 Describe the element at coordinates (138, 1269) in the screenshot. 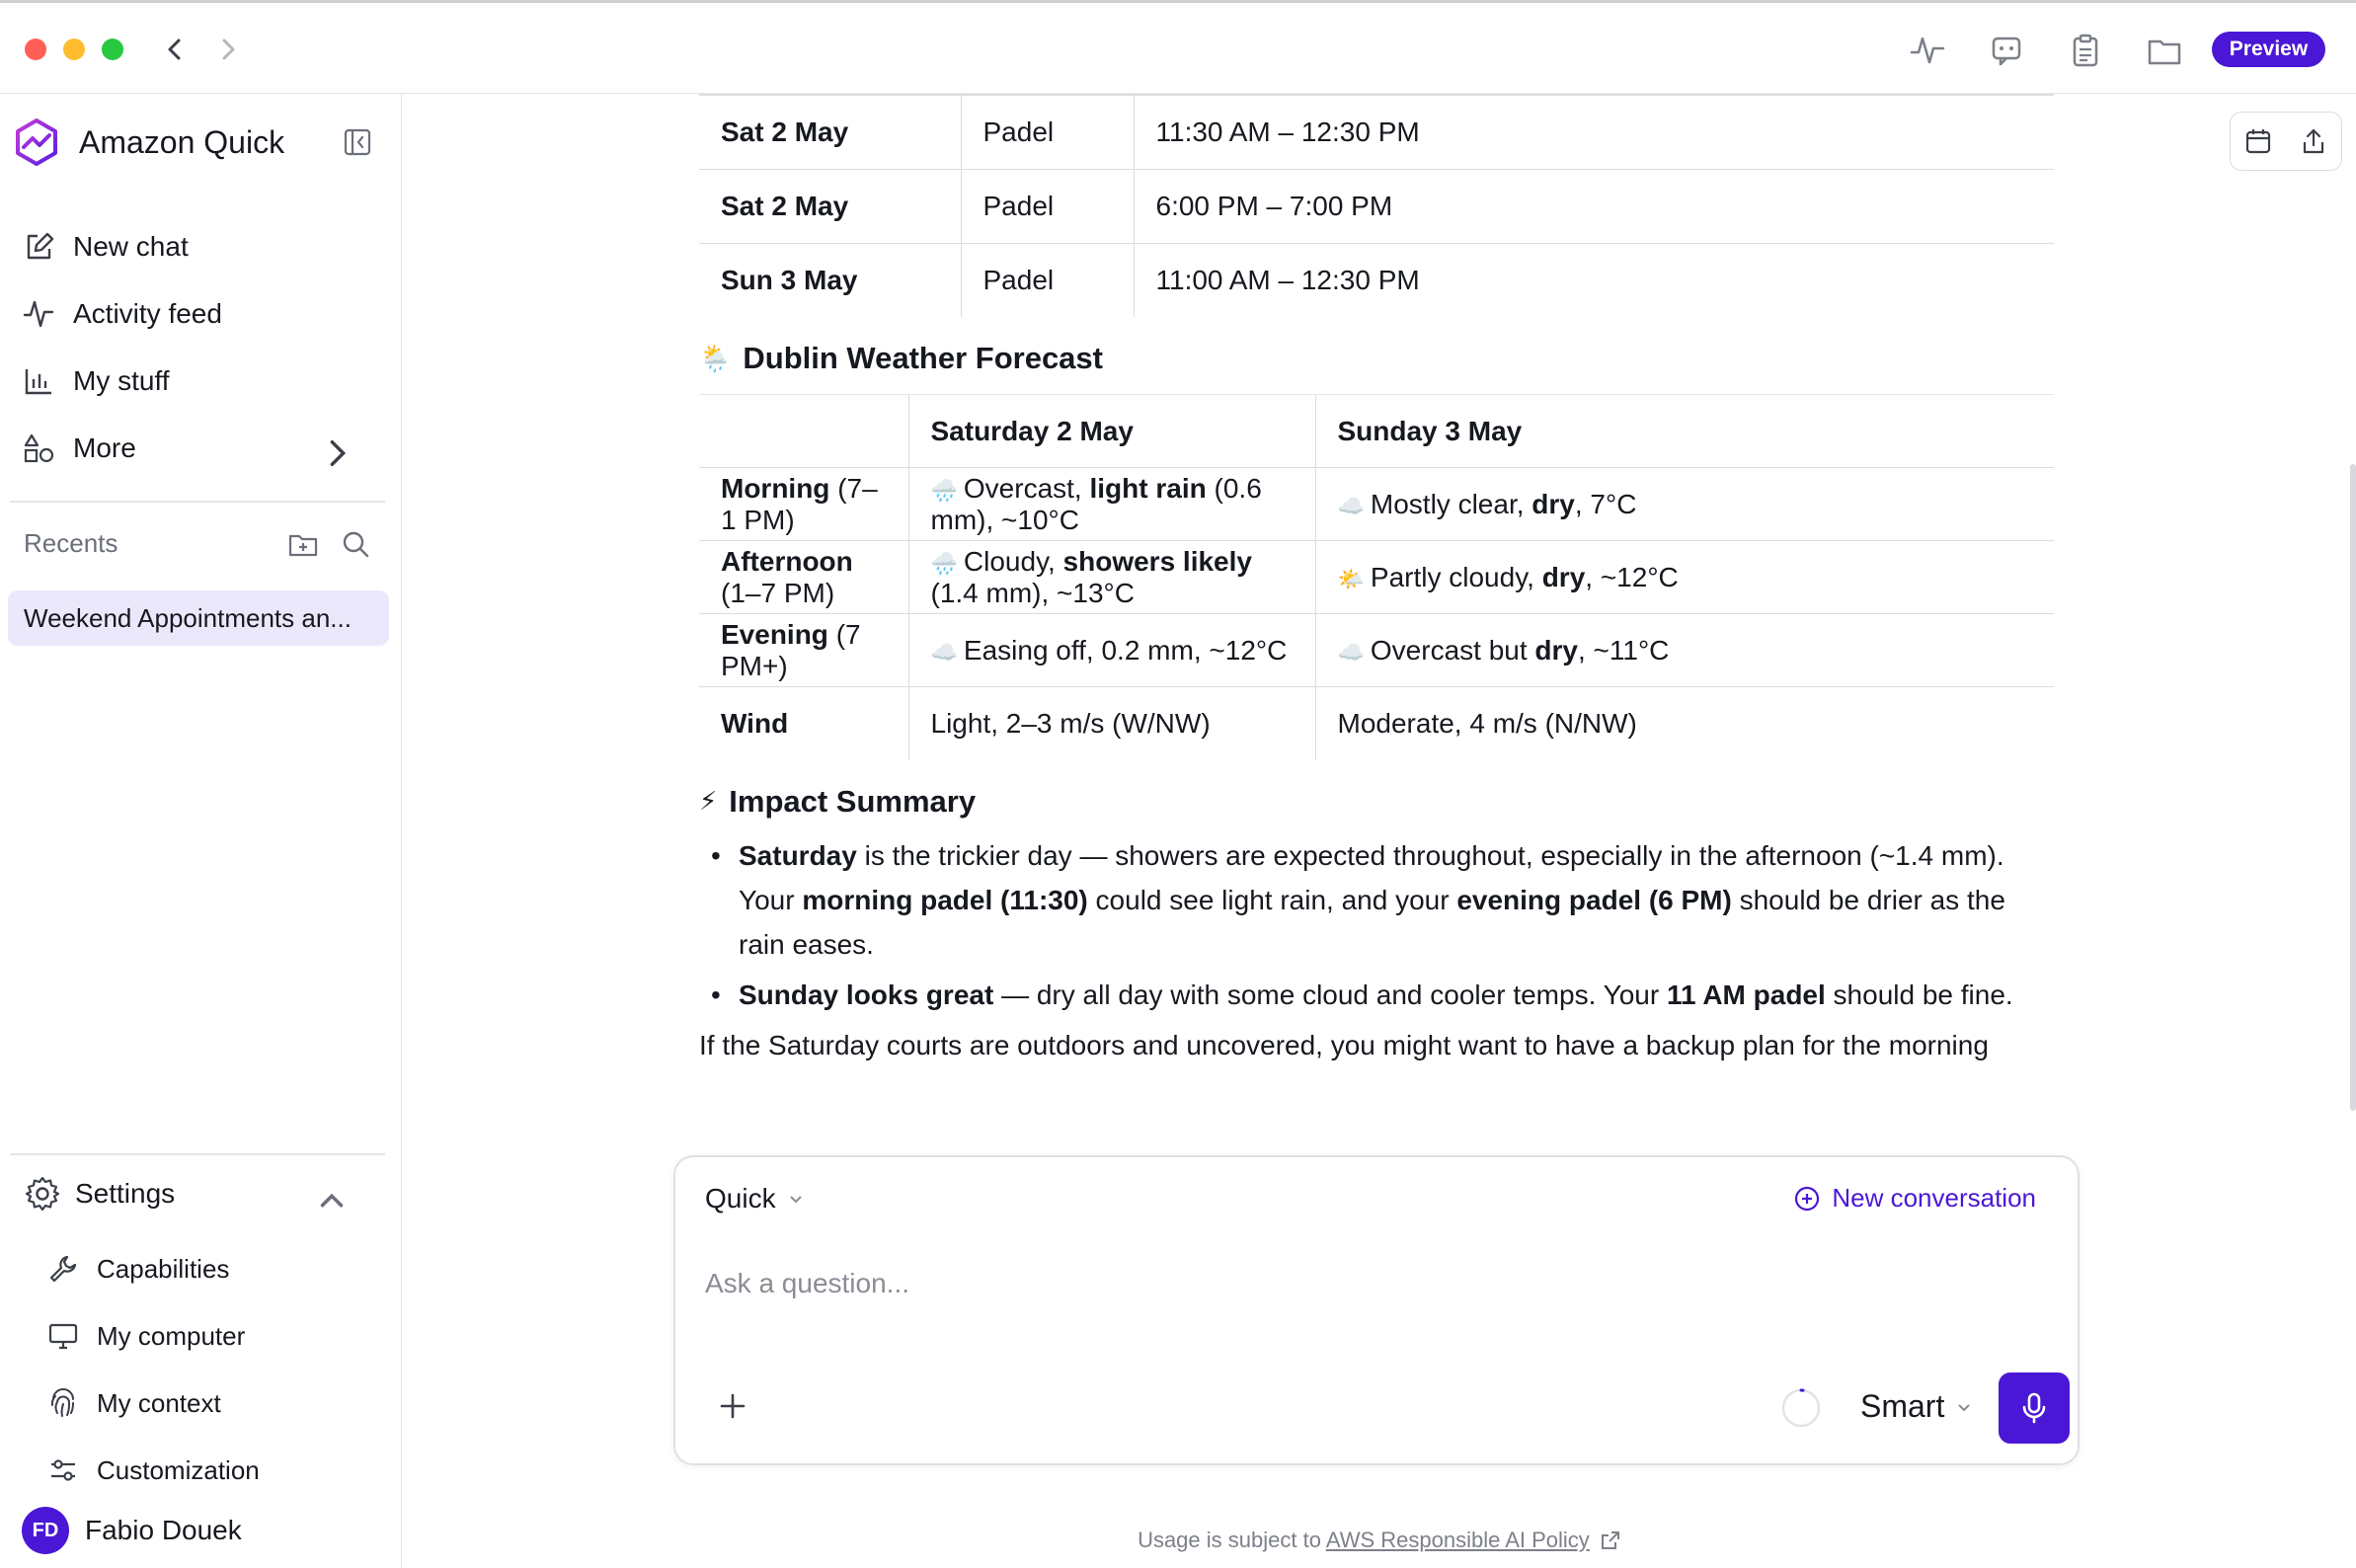

I see `settings-item-capabilities: Capabilities` at that location.